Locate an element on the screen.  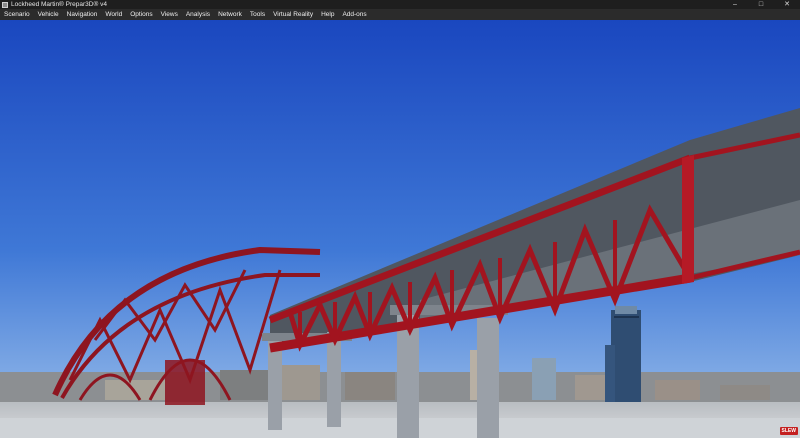
slew-indicator: SLEW is located at coordinates (788, 431).